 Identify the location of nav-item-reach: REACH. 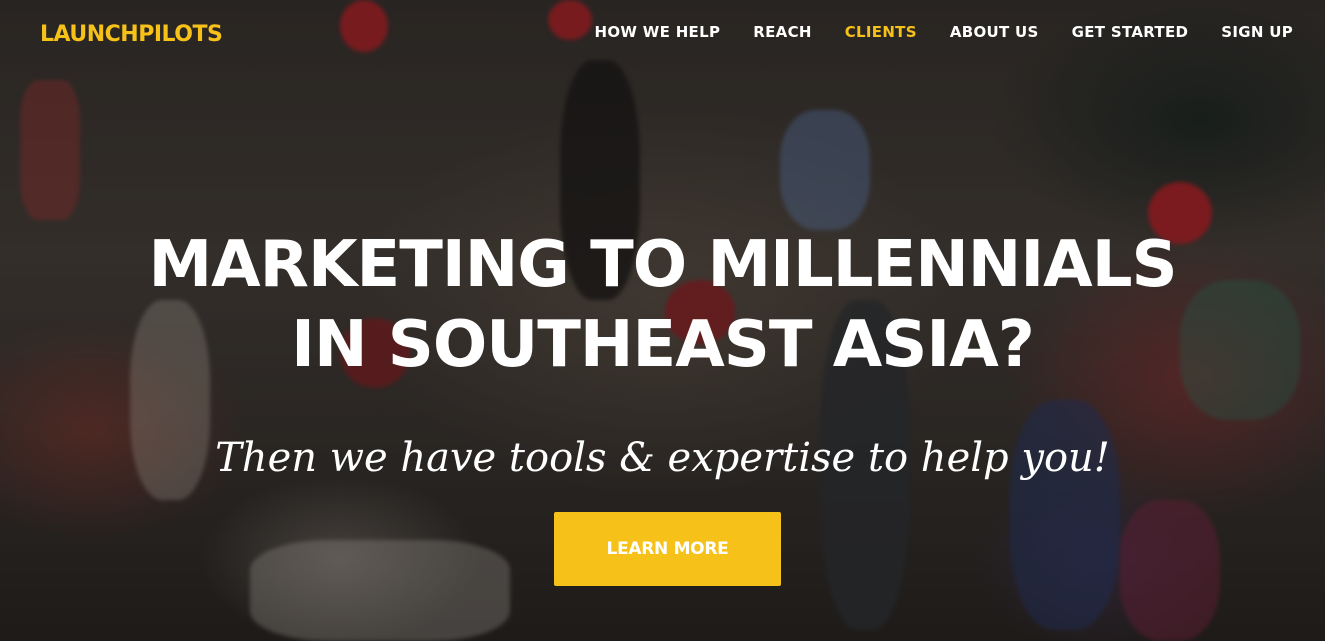
(782, 32).